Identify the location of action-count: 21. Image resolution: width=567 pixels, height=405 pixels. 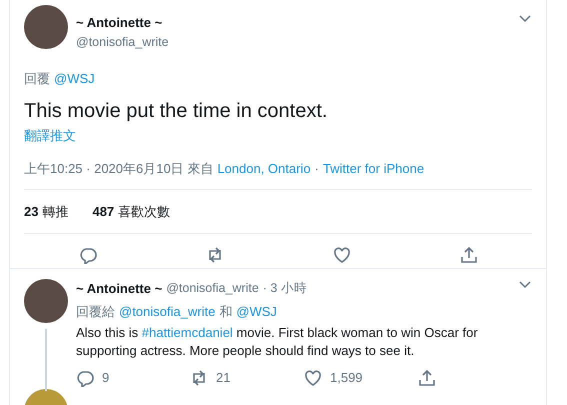
(223, 378).